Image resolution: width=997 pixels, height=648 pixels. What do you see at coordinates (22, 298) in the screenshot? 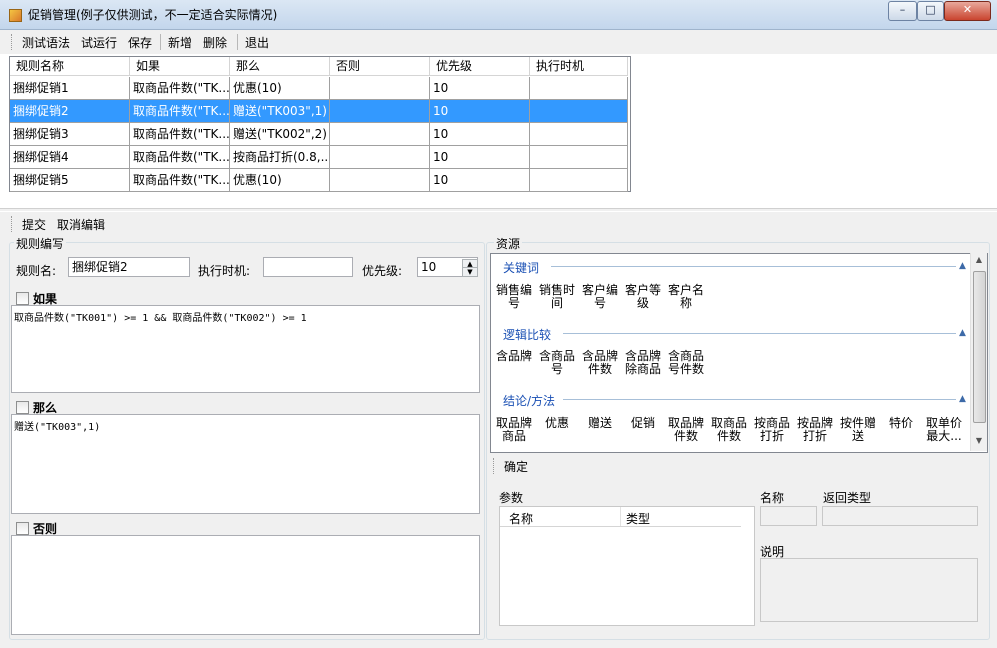
I see `if-checkbox` at bounding box center [22, 298].